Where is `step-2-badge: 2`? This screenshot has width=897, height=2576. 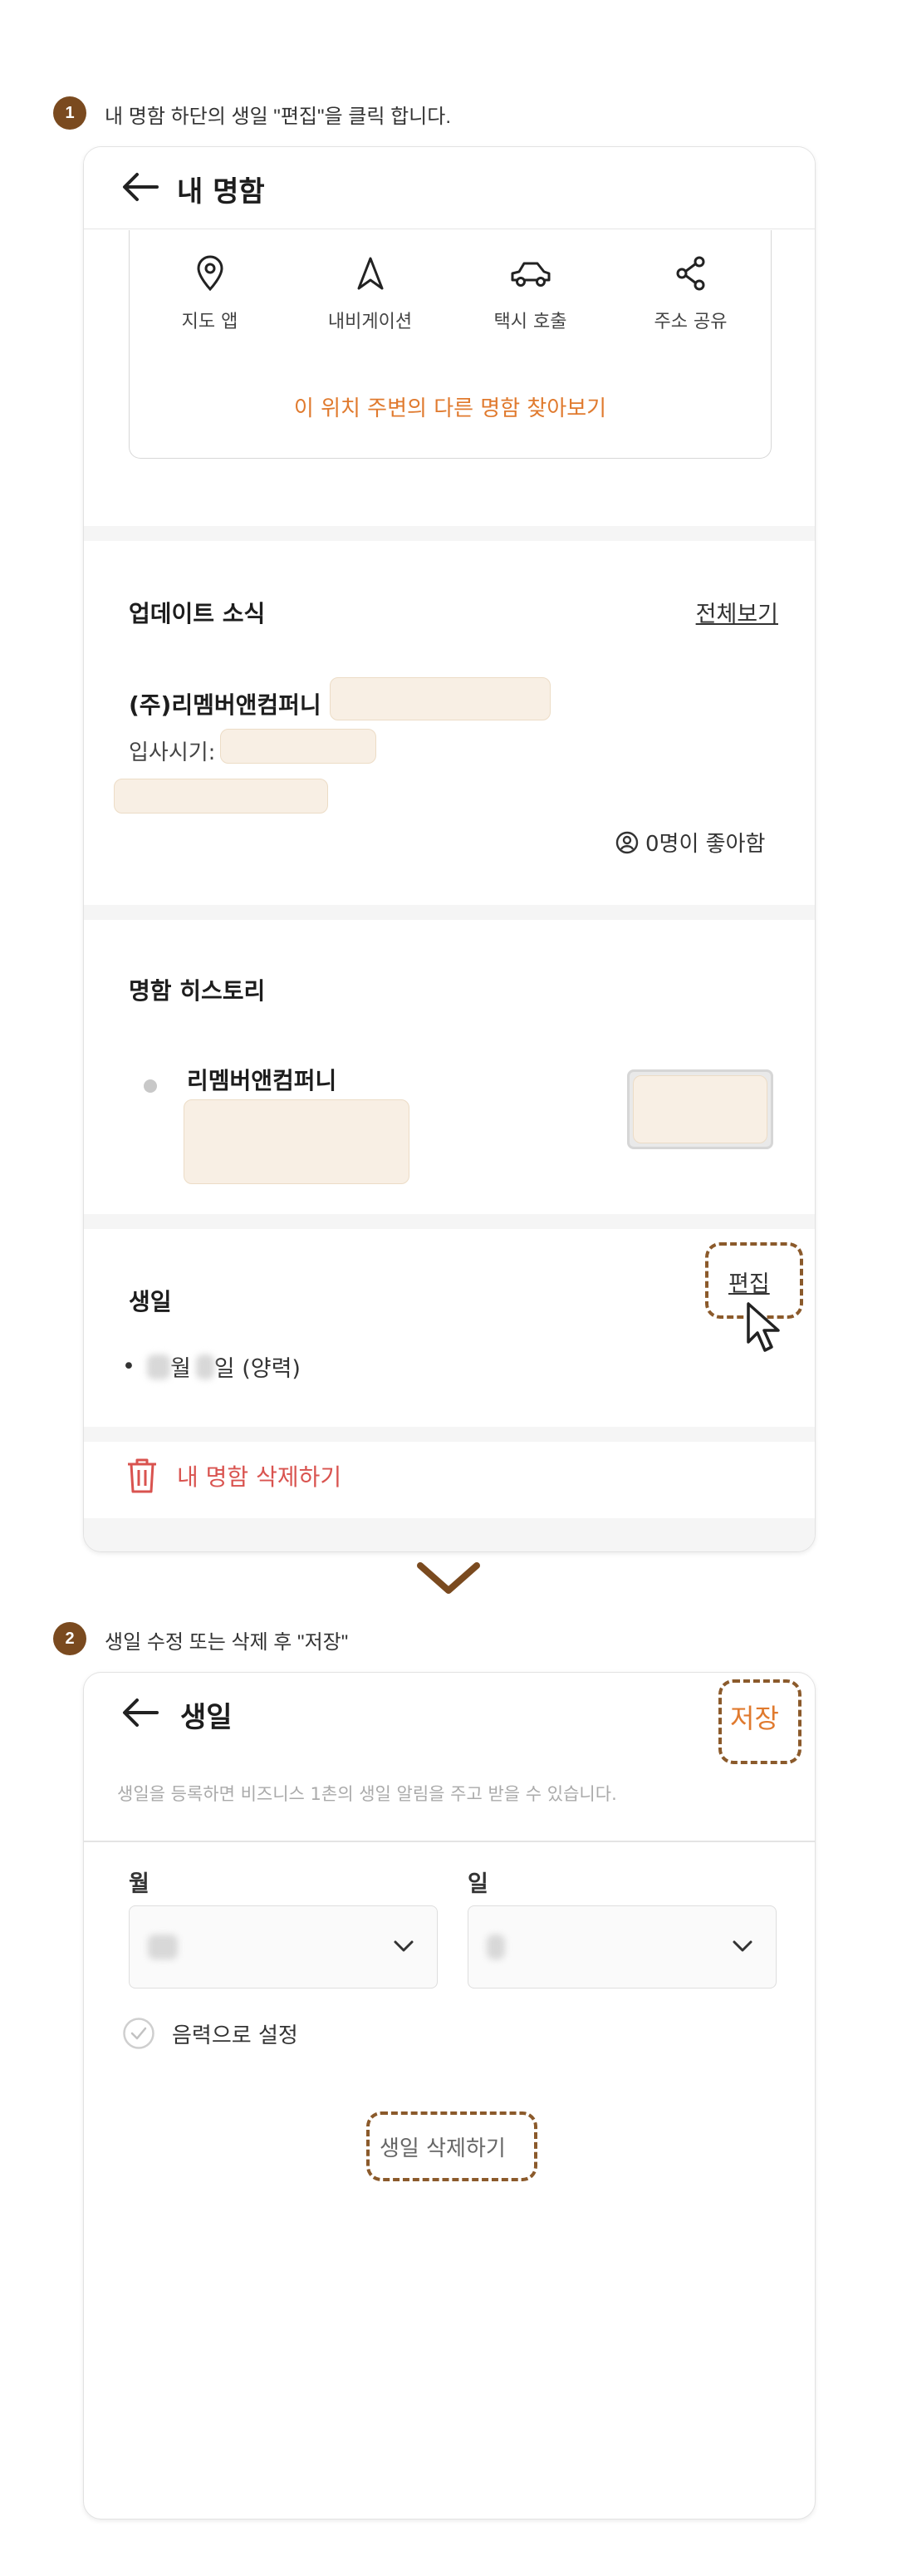 step-2-badge: 2 is located at coordinates (70, 1638).